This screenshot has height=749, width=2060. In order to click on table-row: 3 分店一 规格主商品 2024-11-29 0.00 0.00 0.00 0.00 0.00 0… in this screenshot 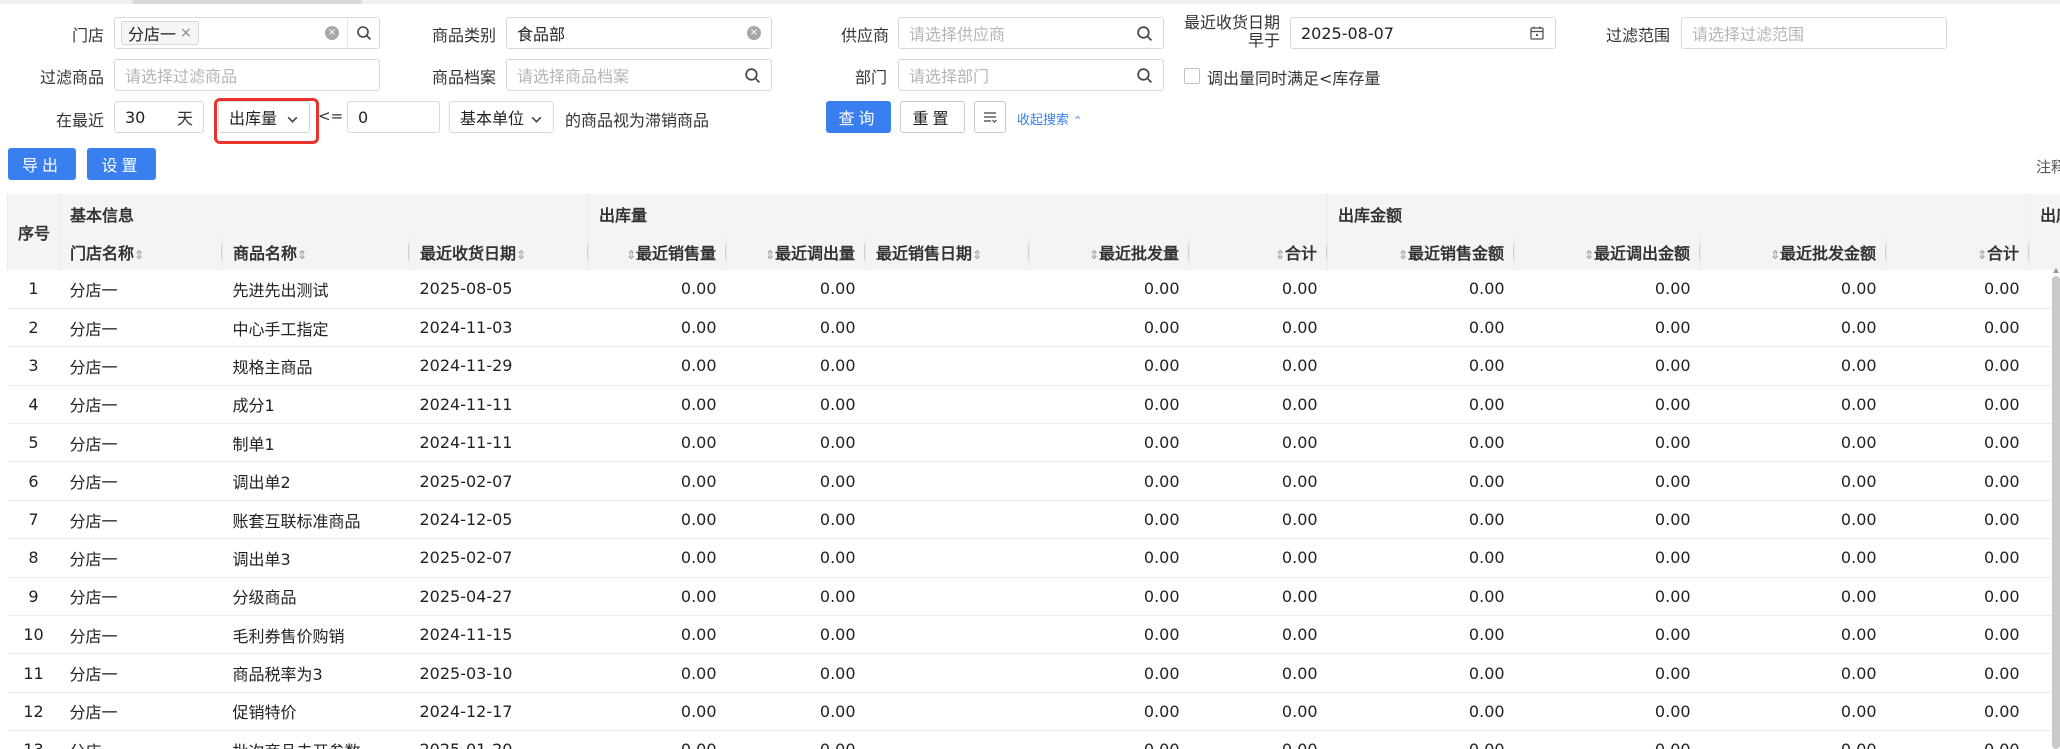, I will do `click(1033, 366)`.